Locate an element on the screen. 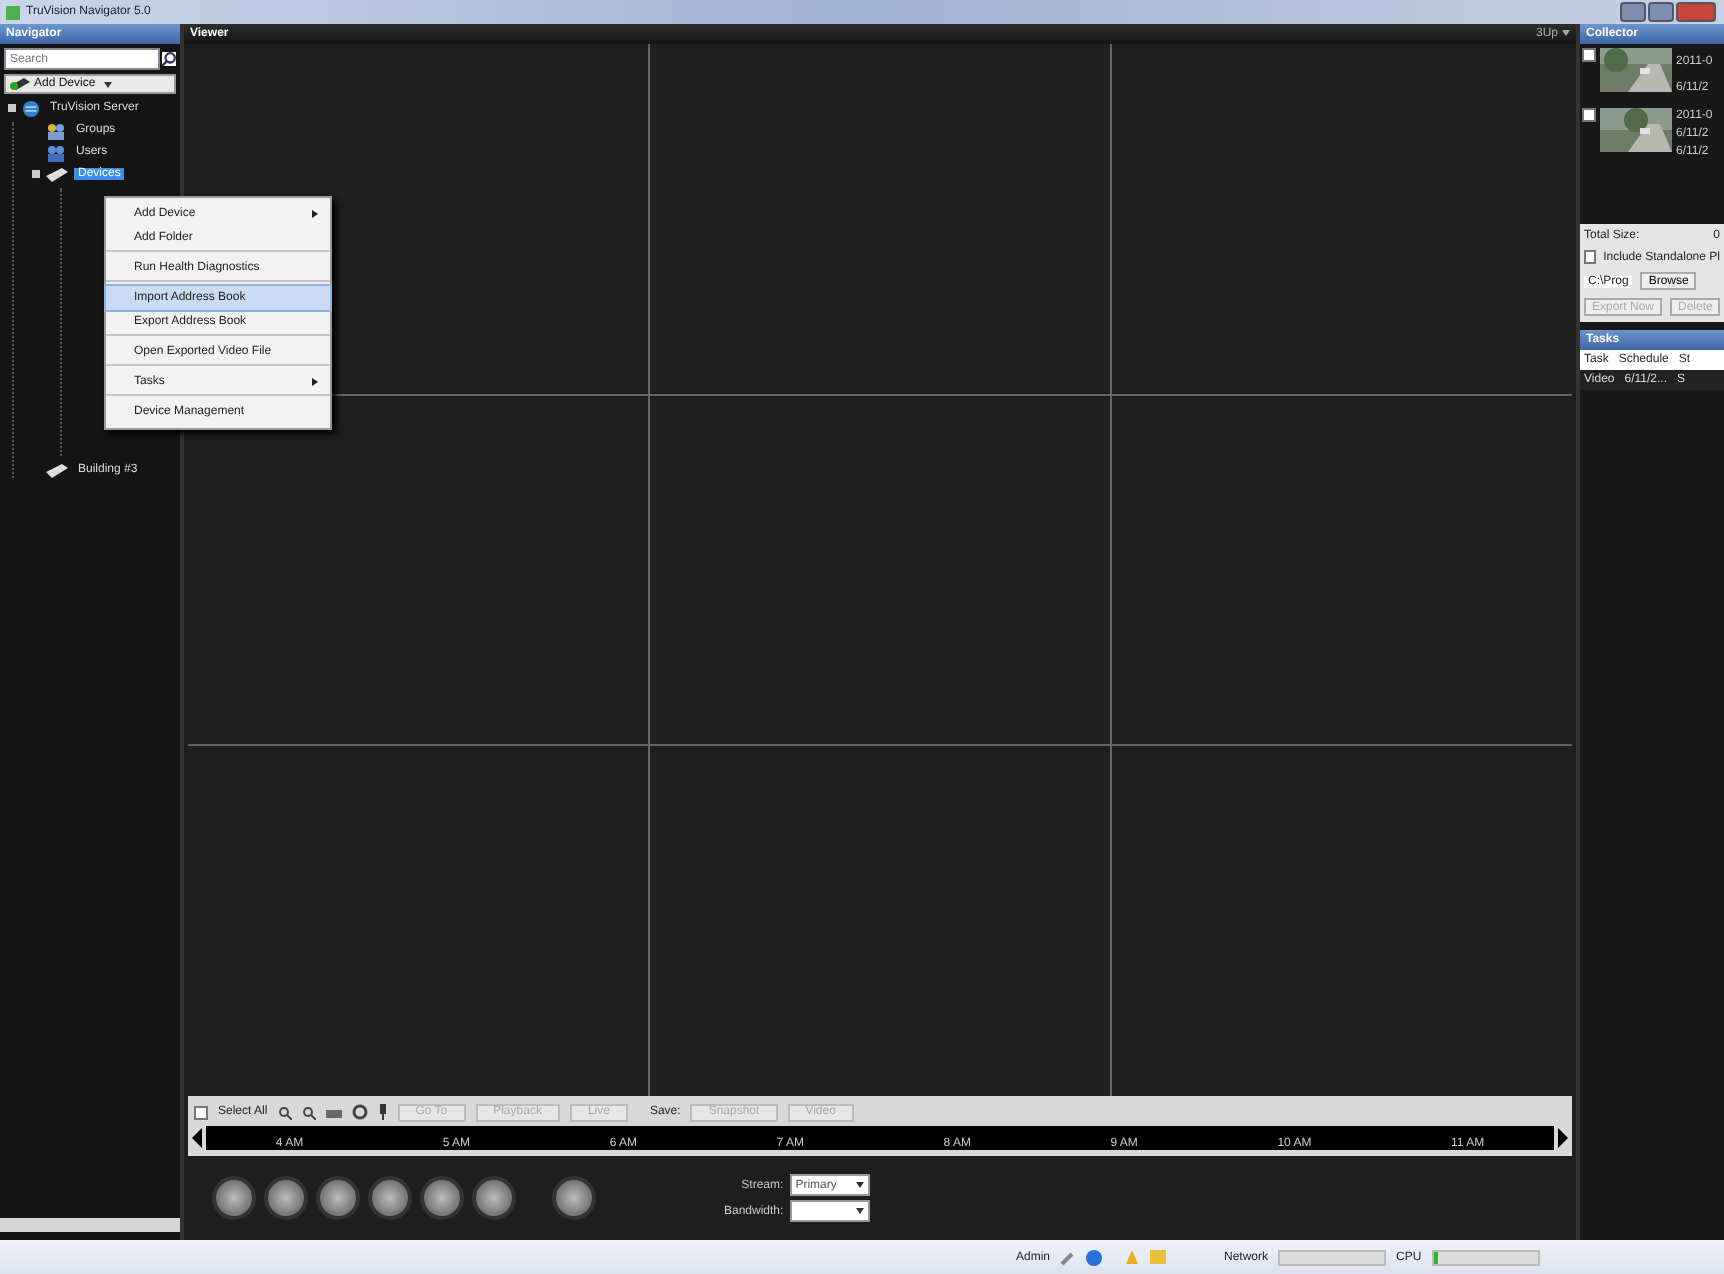 The width and height of the screenshot is (1724, 1274). zoom-in-icon is located at coordinates (284, 1112).